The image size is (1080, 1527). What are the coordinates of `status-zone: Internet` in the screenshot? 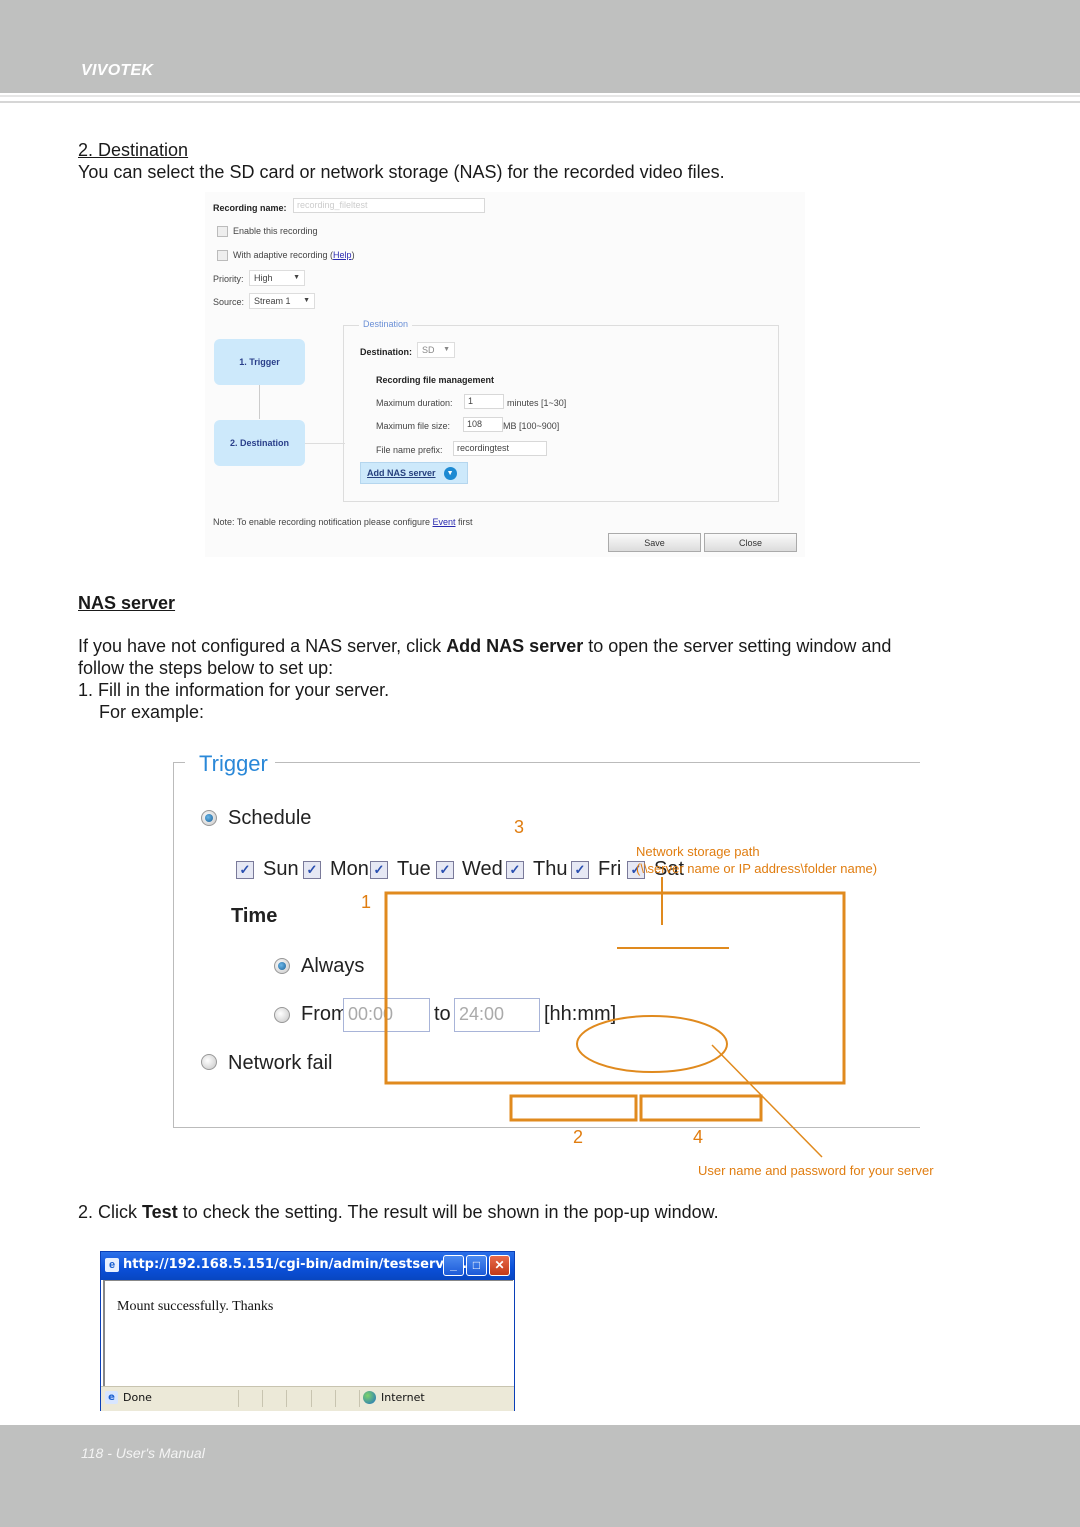 It's located at (403, 1397).